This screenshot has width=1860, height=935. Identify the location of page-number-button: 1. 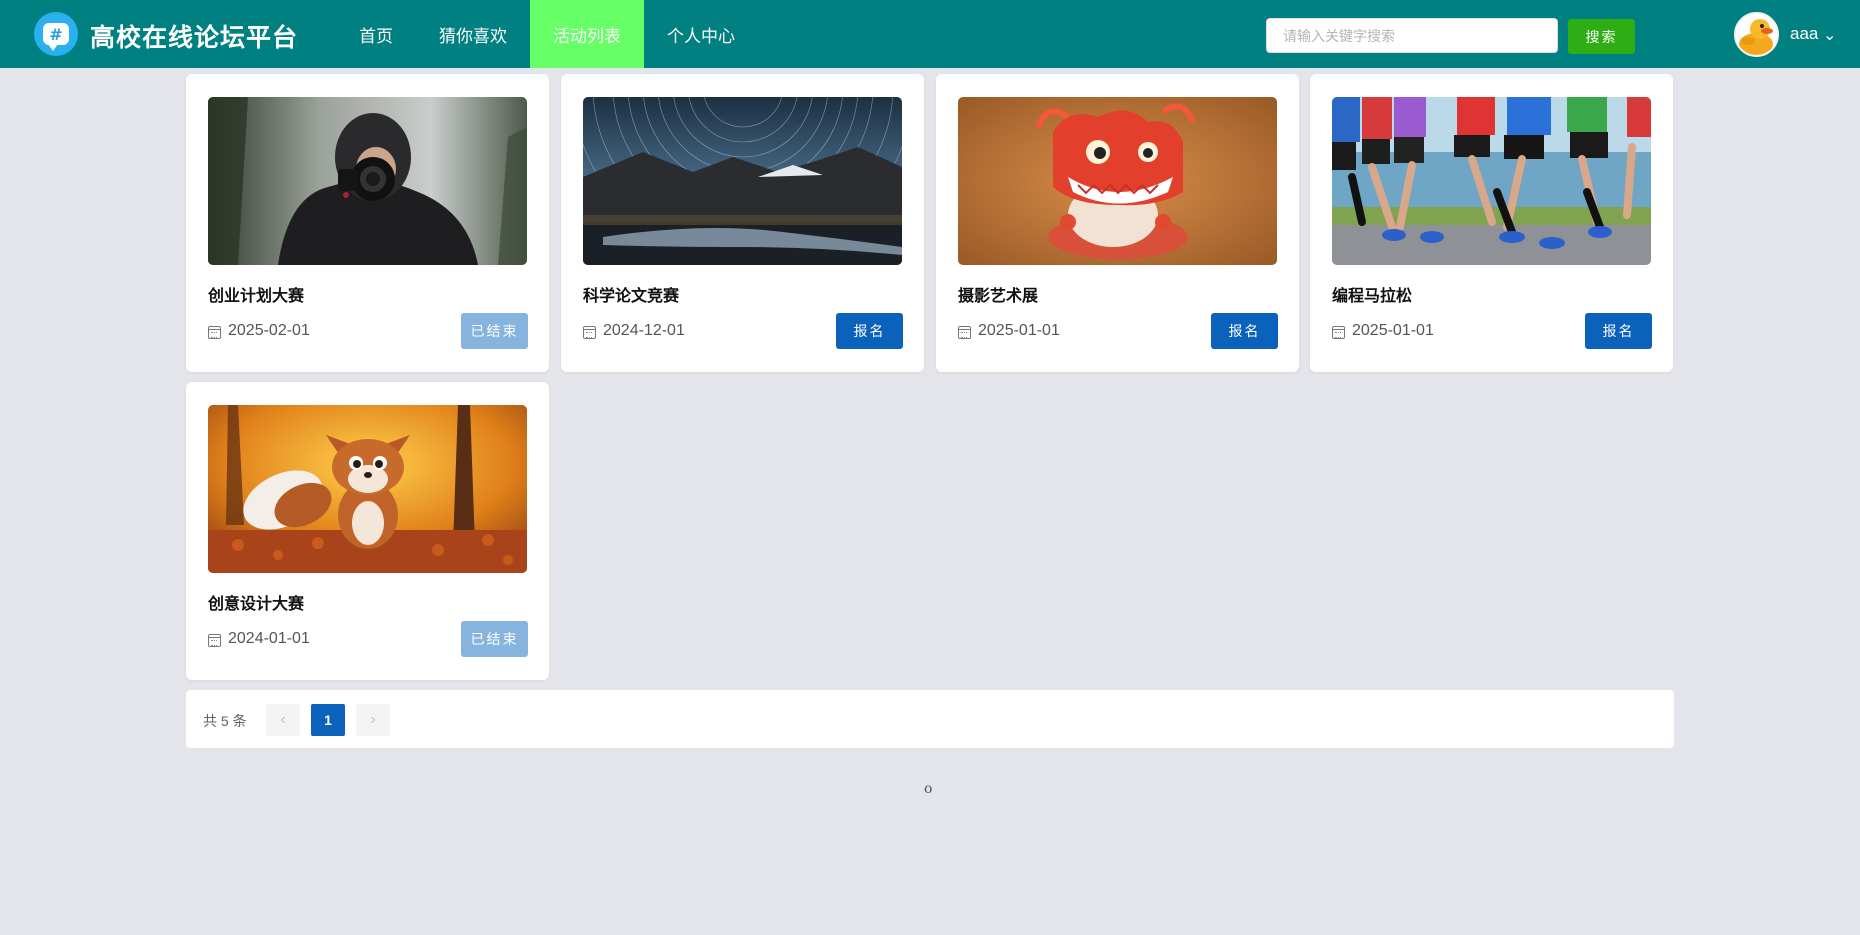
(328, 720).